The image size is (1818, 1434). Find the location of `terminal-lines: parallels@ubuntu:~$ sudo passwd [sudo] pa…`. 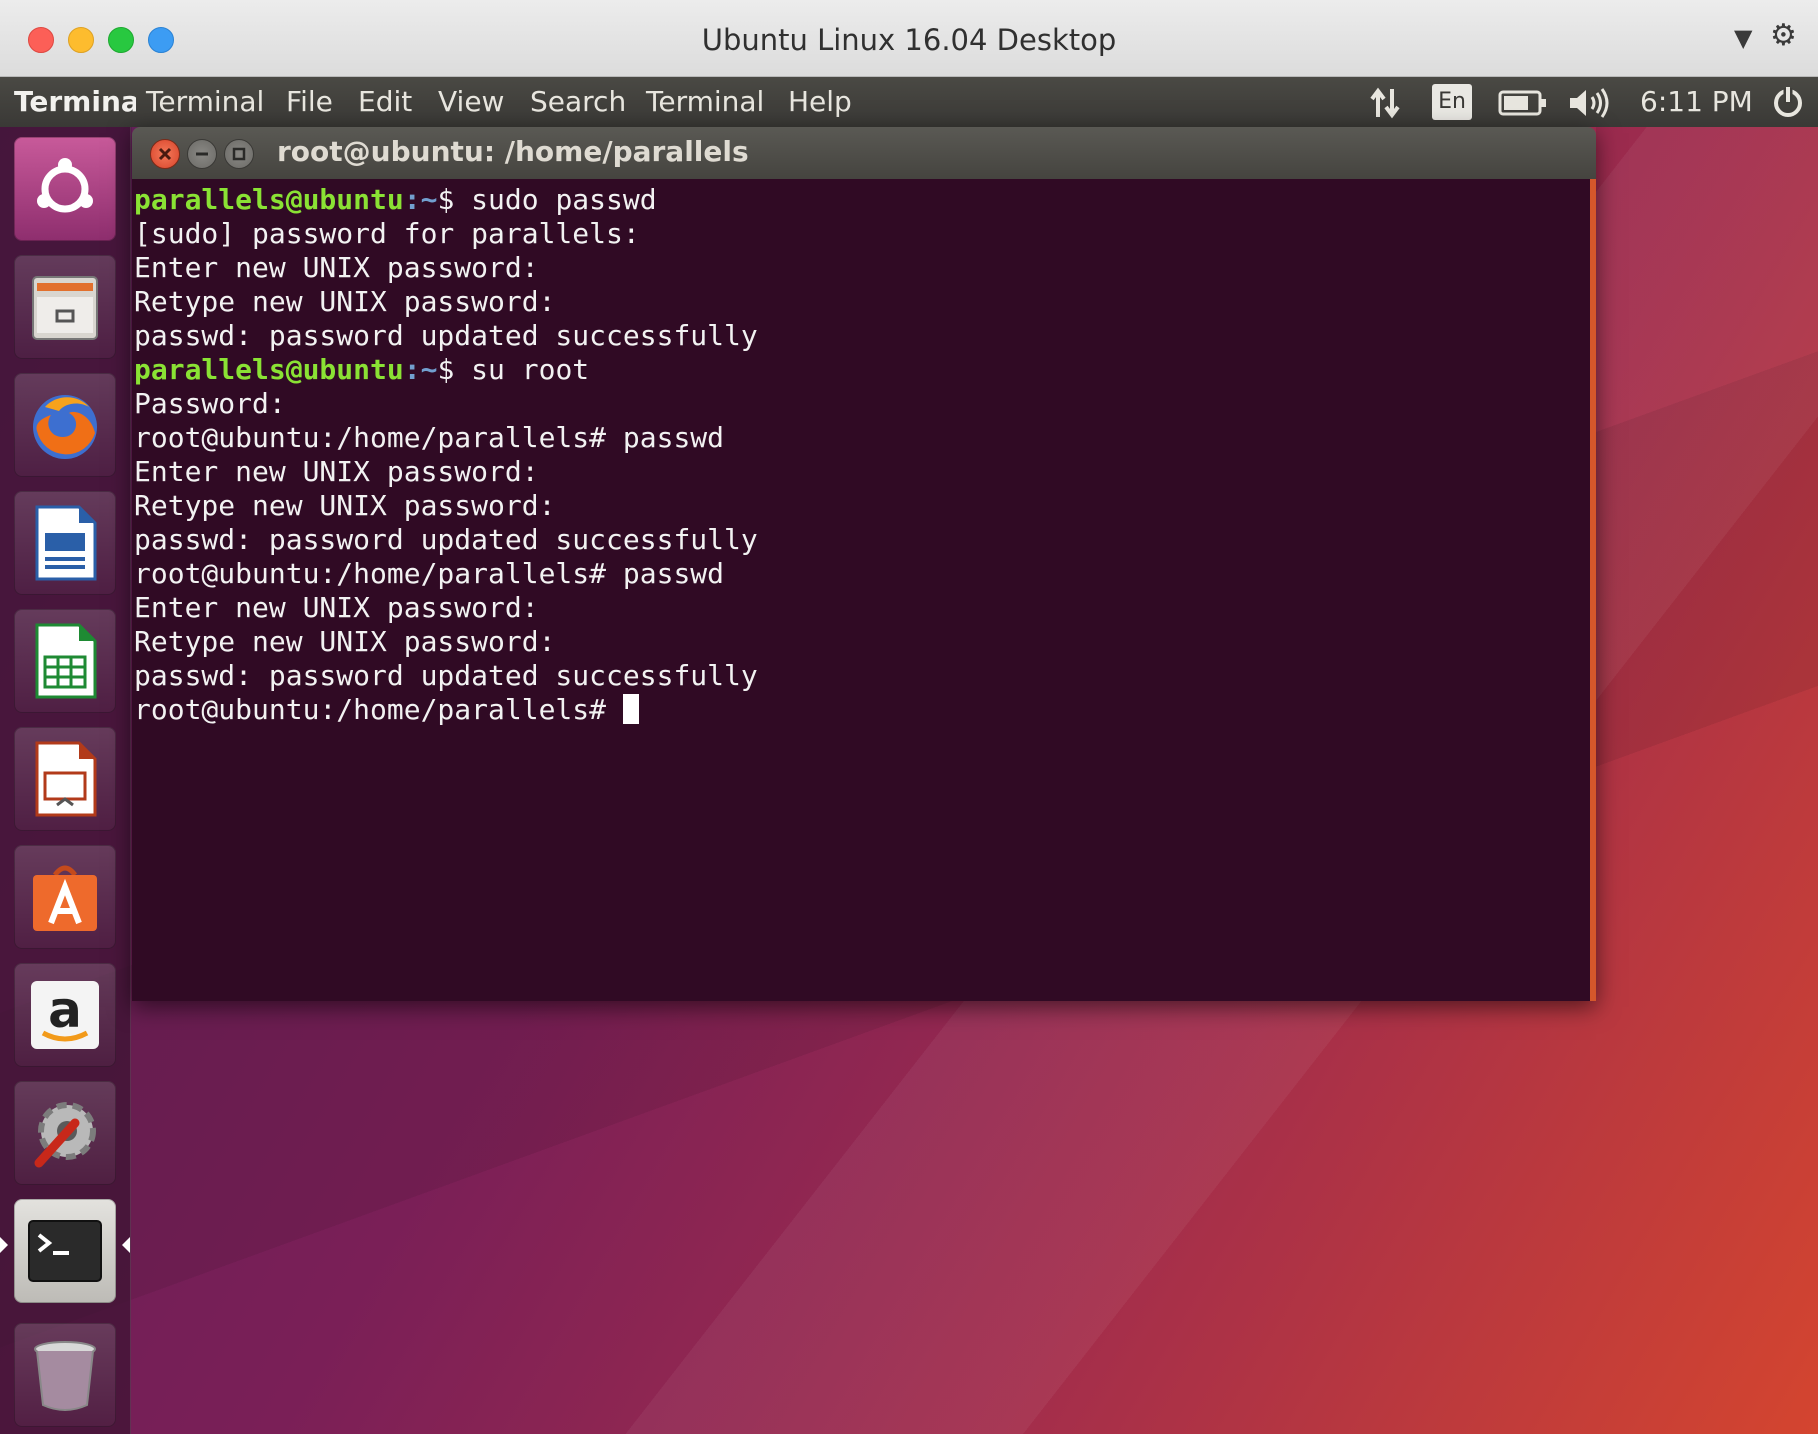

terminal-lines: parallels@ubuntu:~$ sudo passwd [sudo] pa… is located at coordinates (446, 455).